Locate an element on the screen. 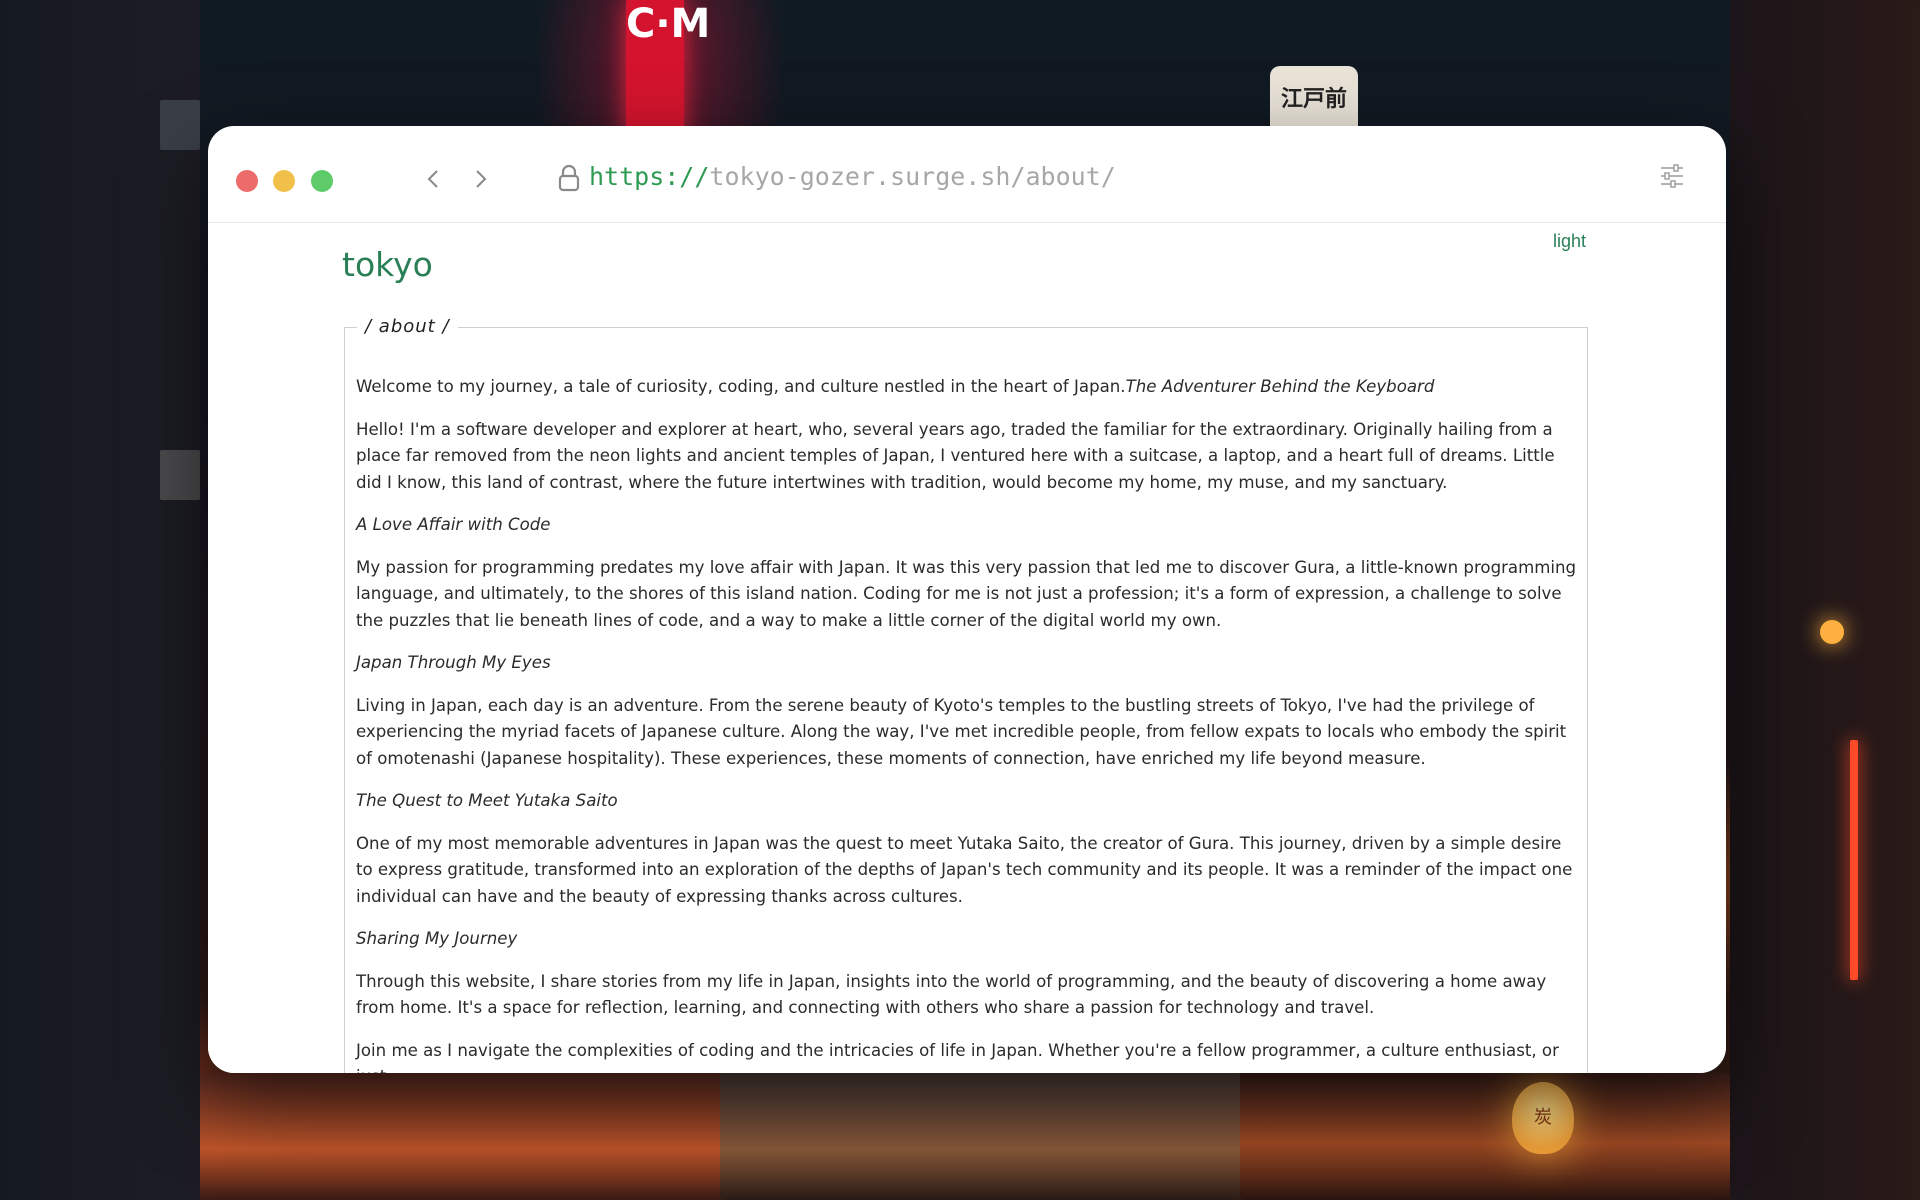  storefront-left is located at coordinates (460, 1136).